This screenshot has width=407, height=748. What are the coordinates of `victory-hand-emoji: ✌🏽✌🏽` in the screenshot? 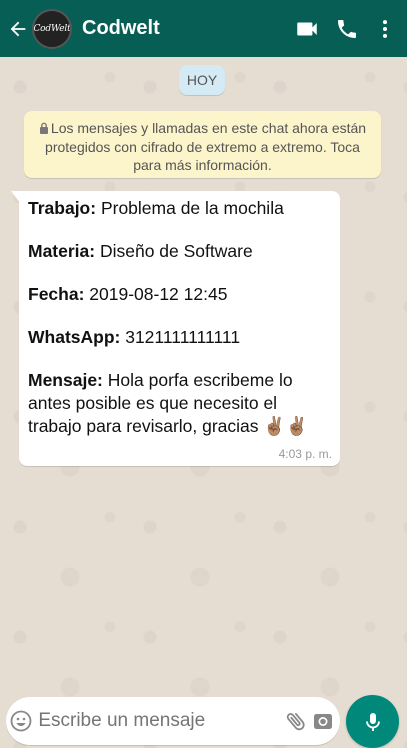 It's located at (286, 426).